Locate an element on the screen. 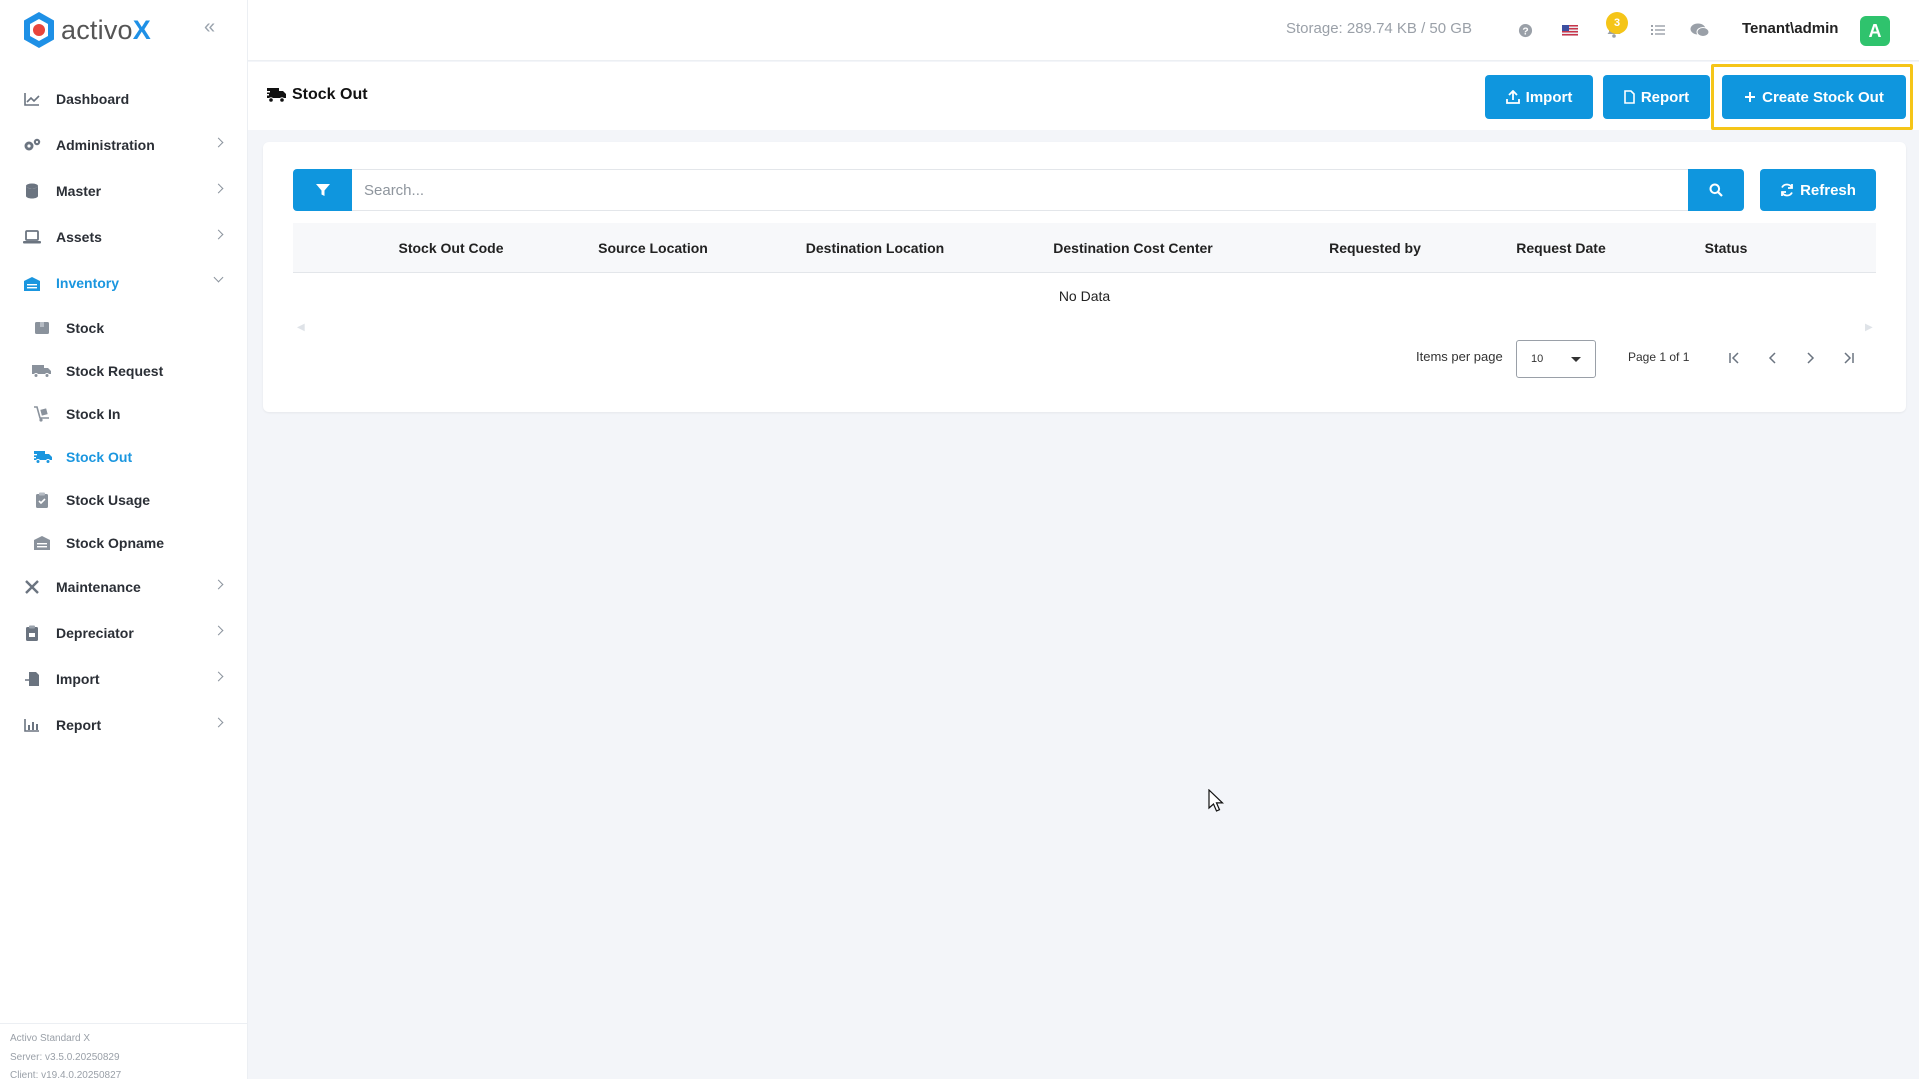  refresh-button: Refresh is located at coordinates (1818, 190).